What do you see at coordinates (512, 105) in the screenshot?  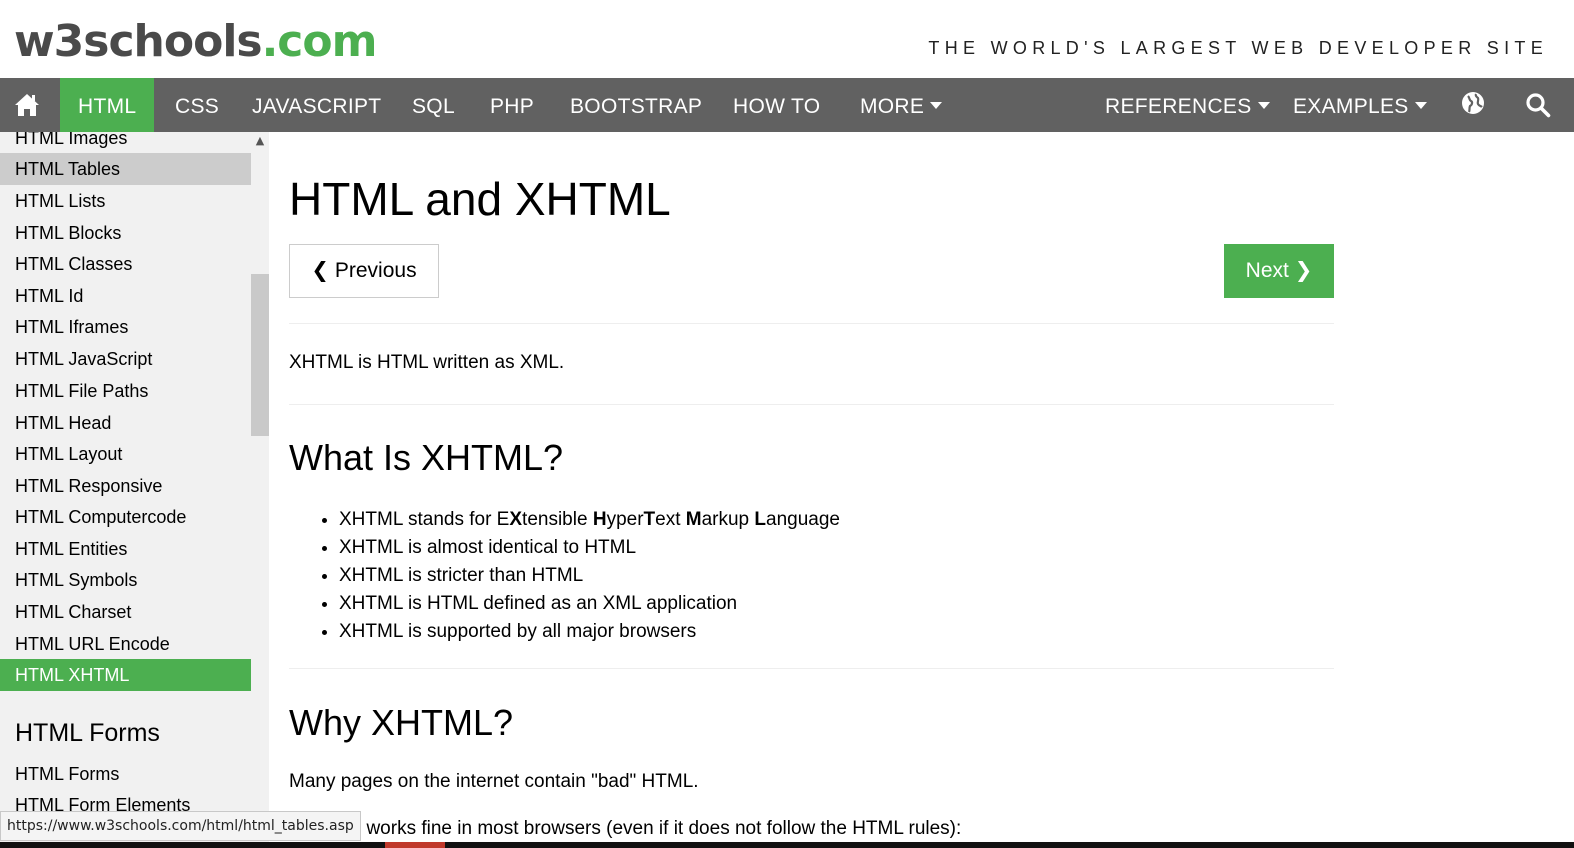 I see `nav-php: PHP` at bounding box center [512, 105].